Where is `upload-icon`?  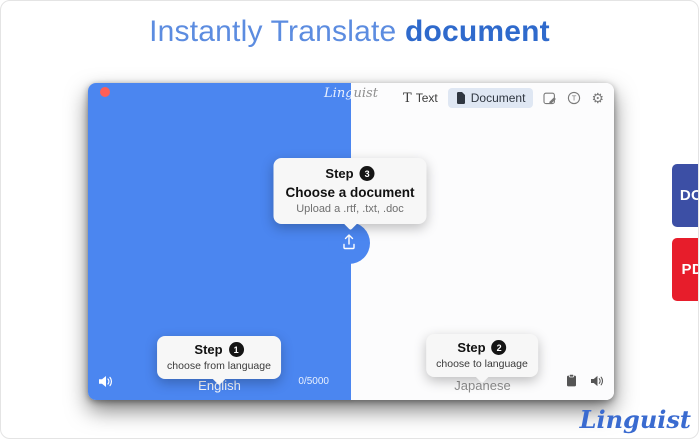
upload-icon is located at coordinates (349, 243).